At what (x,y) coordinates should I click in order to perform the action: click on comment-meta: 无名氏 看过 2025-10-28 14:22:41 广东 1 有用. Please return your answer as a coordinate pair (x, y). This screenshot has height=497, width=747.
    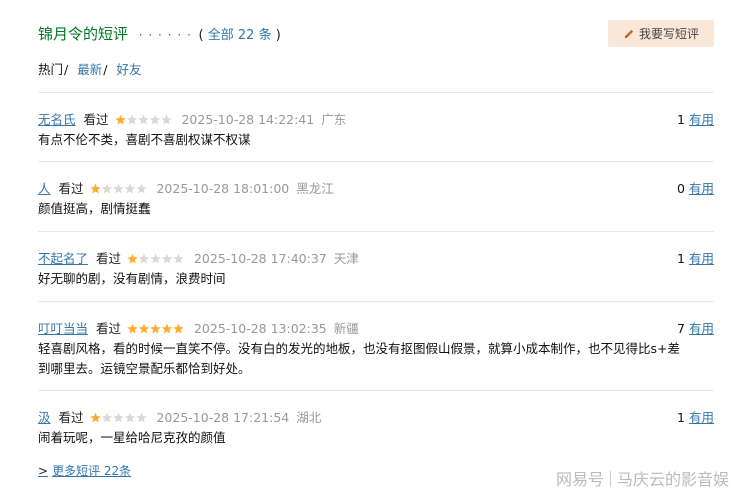
    Looking at the image, I should click on (376, 118).